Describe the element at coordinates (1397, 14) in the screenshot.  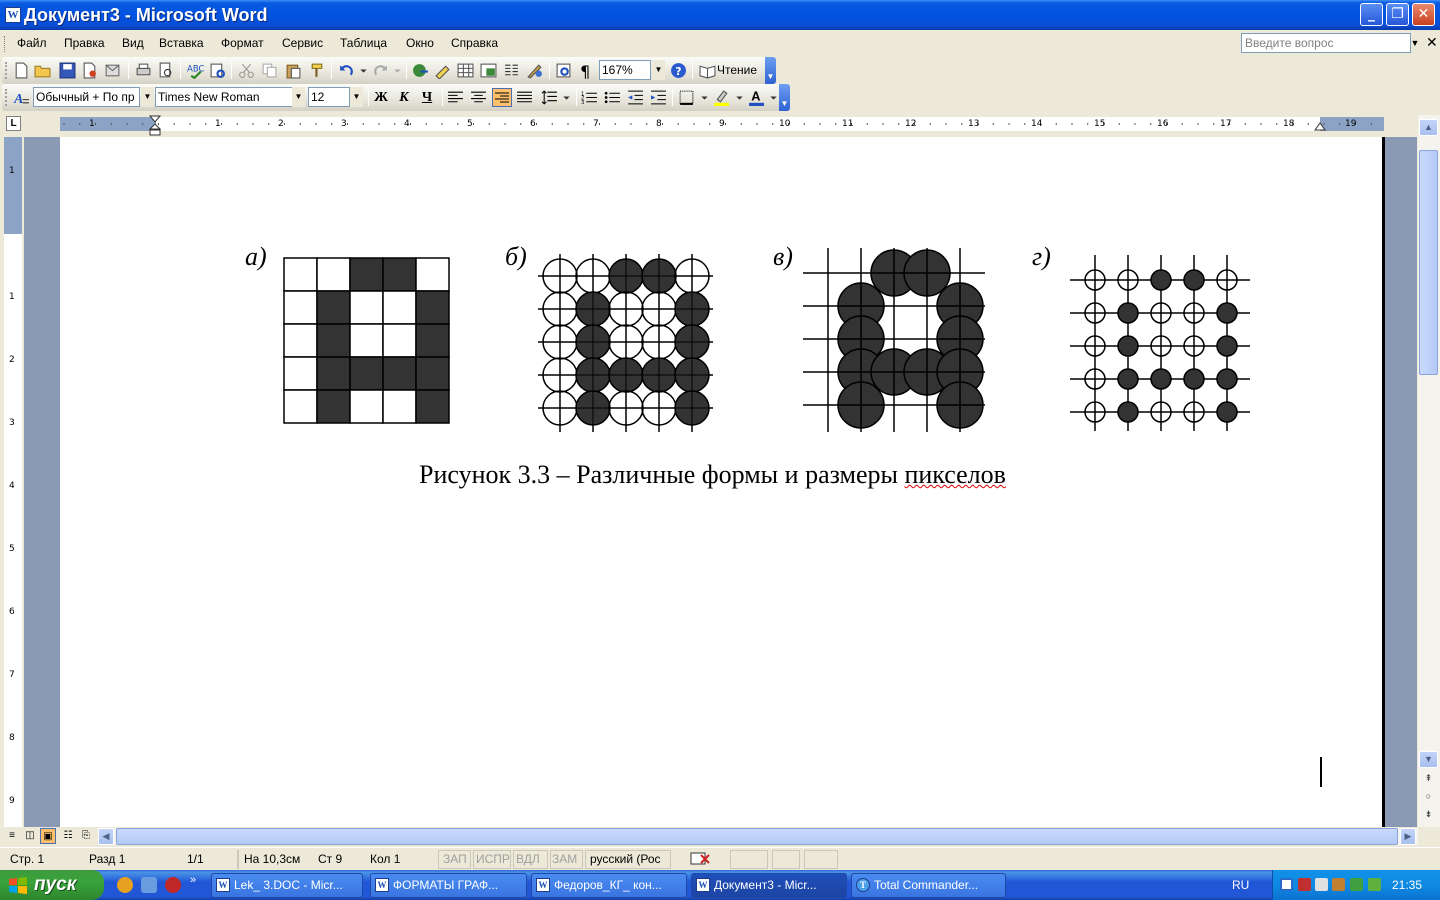
I see `restore-button: ❐` at that location.